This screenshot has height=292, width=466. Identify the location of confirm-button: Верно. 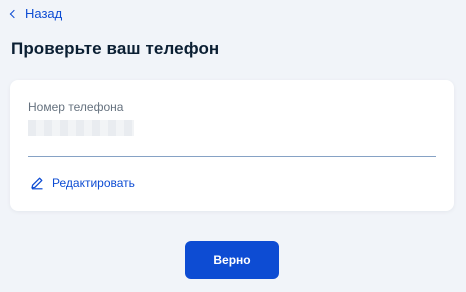
(232, 260).